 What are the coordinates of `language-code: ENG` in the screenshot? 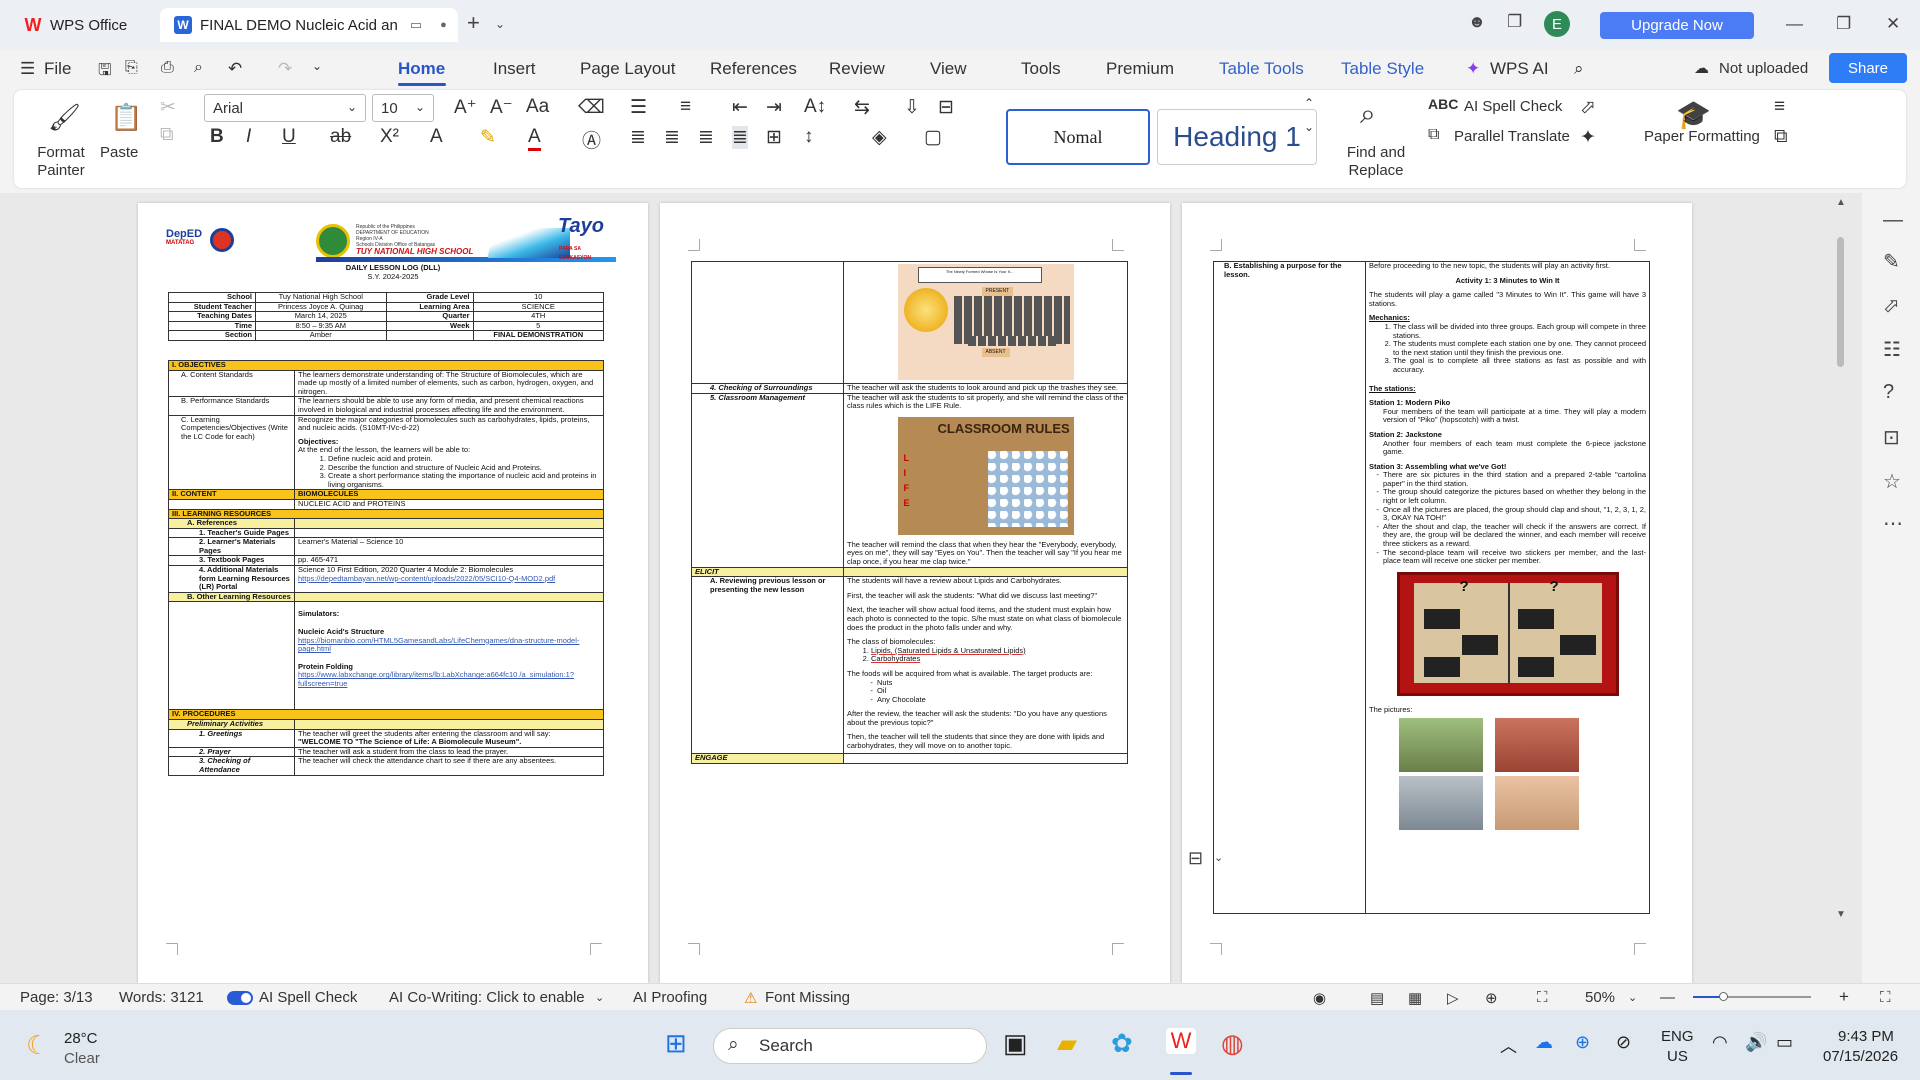 It's located at (1677, 1036).